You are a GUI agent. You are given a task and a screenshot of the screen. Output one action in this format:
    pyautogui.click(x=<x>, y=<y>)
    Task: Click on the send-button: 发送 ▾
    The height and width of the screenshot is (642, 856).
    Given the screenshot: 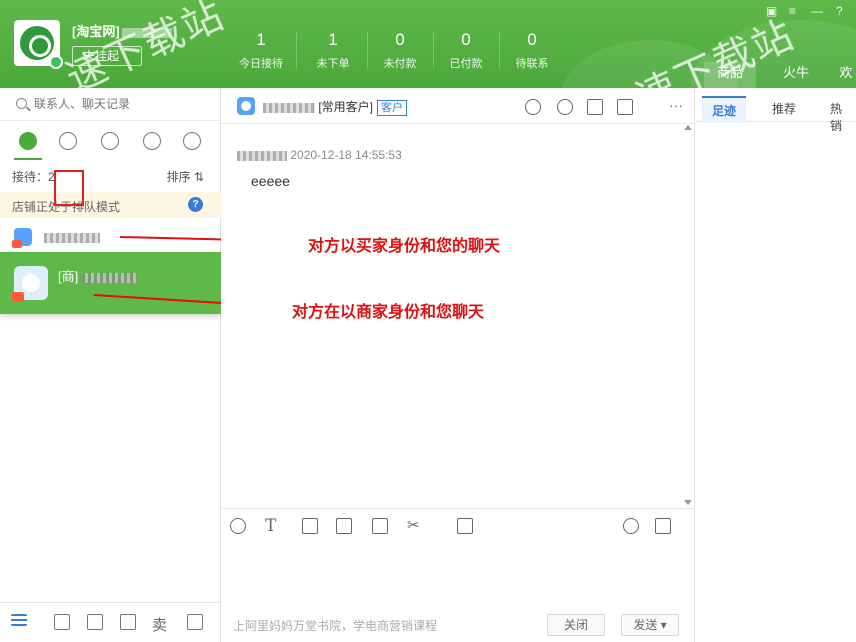 What is the action you would take?
    pyautogui.click(x=650, y=625)
    